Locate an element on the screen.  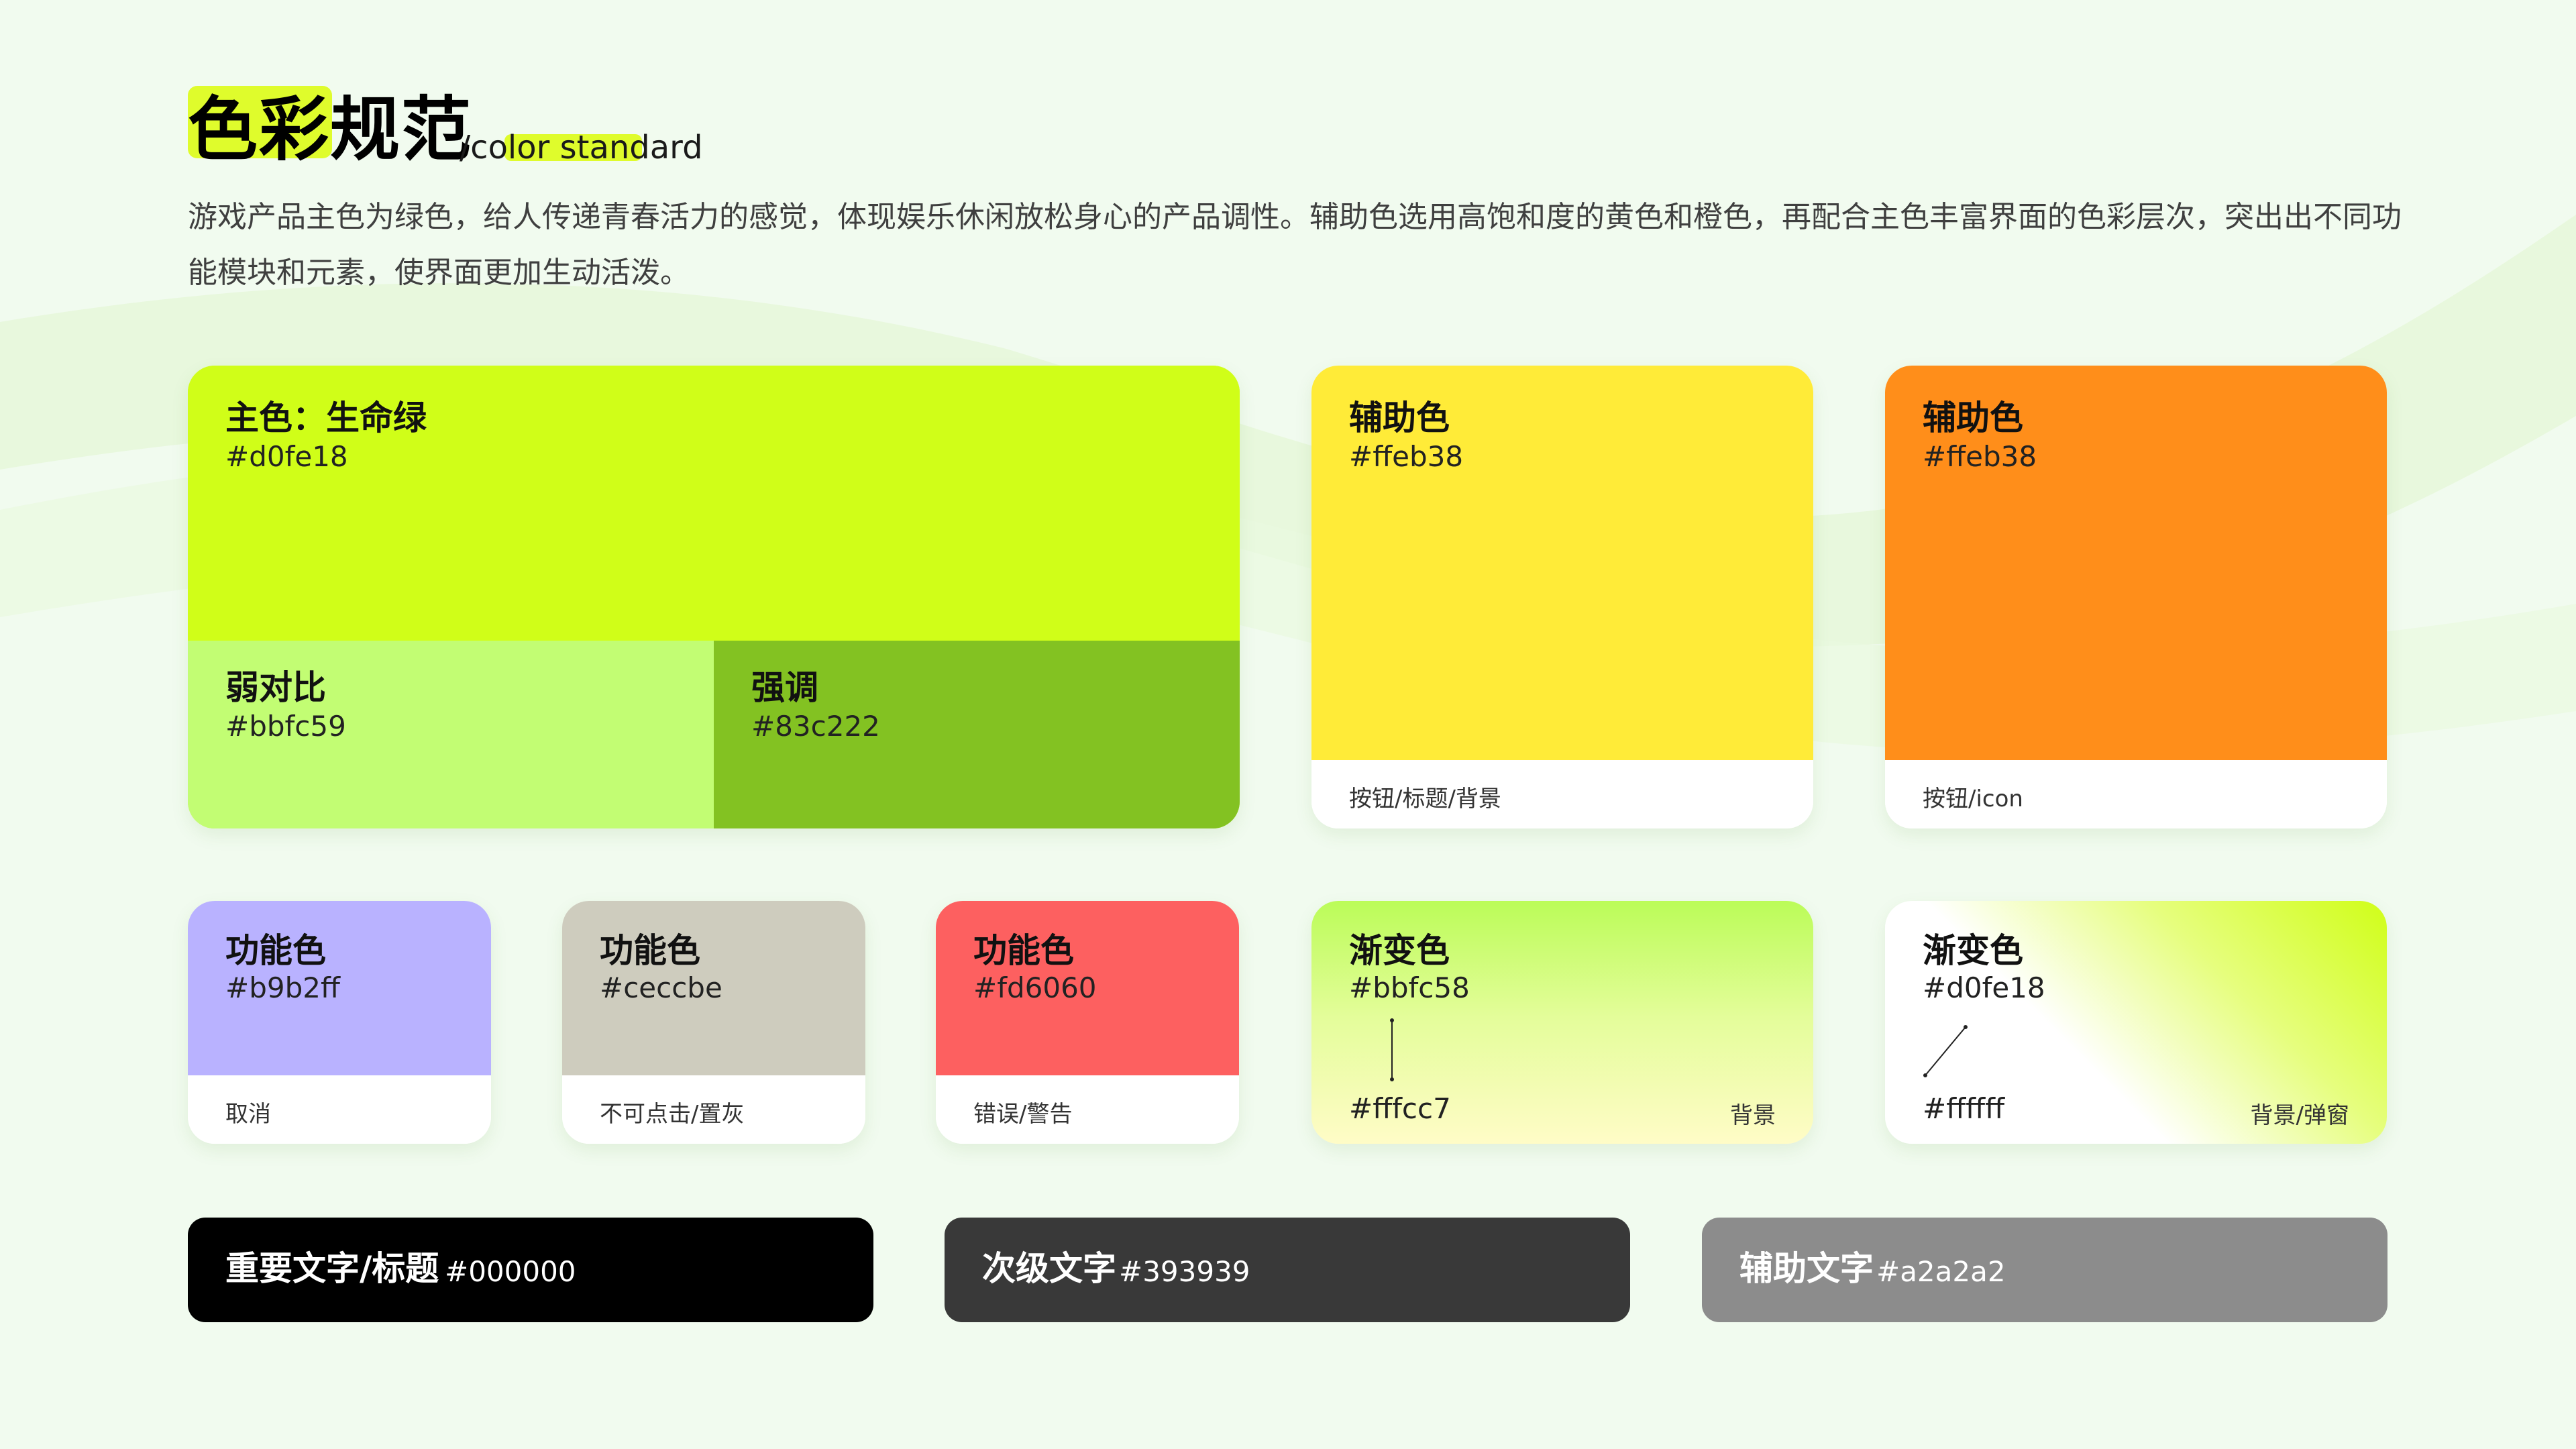
auxiliary-yellow-swatch: 辅助色 #ffeb38 is located at coordinates (1562, 563).